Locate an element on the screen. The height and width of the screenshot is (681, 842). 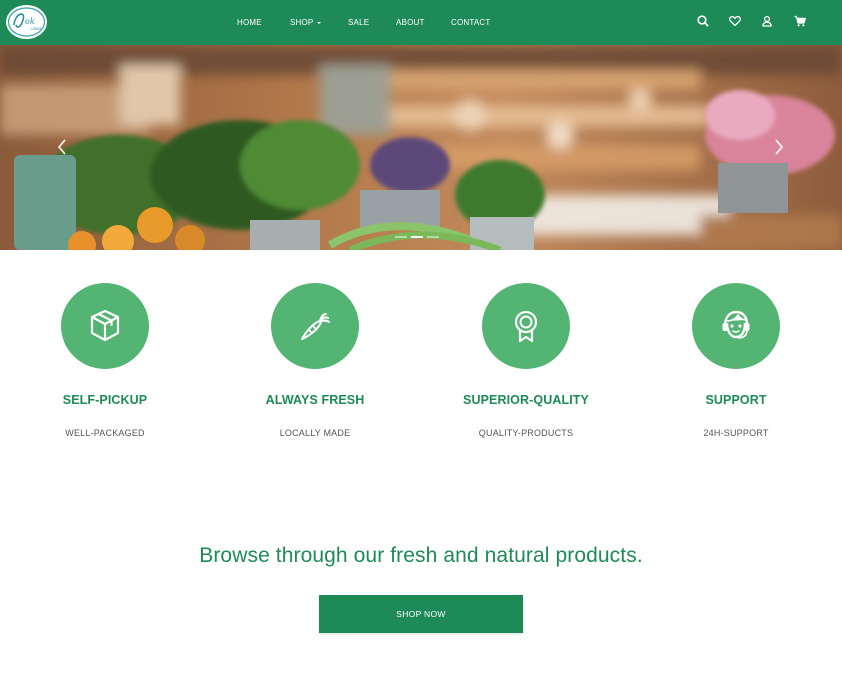
navbar: ok GRAM HOME SHOP SALE ABOUT CONTACT is located at coordinates (421, 22).